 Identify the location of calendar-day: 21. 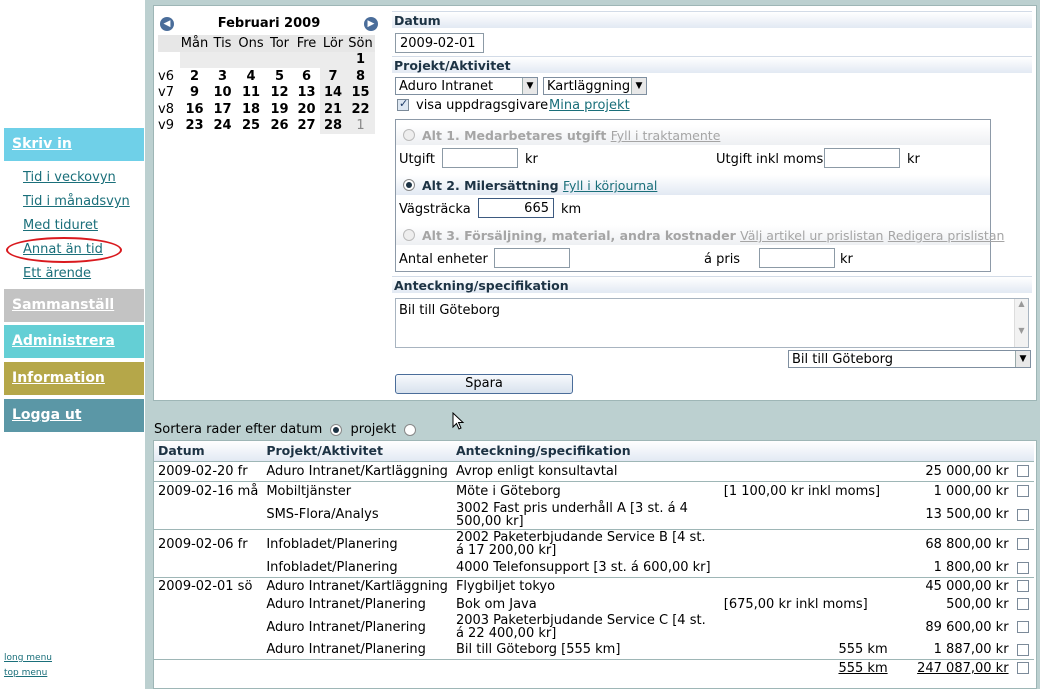
(333, 109).